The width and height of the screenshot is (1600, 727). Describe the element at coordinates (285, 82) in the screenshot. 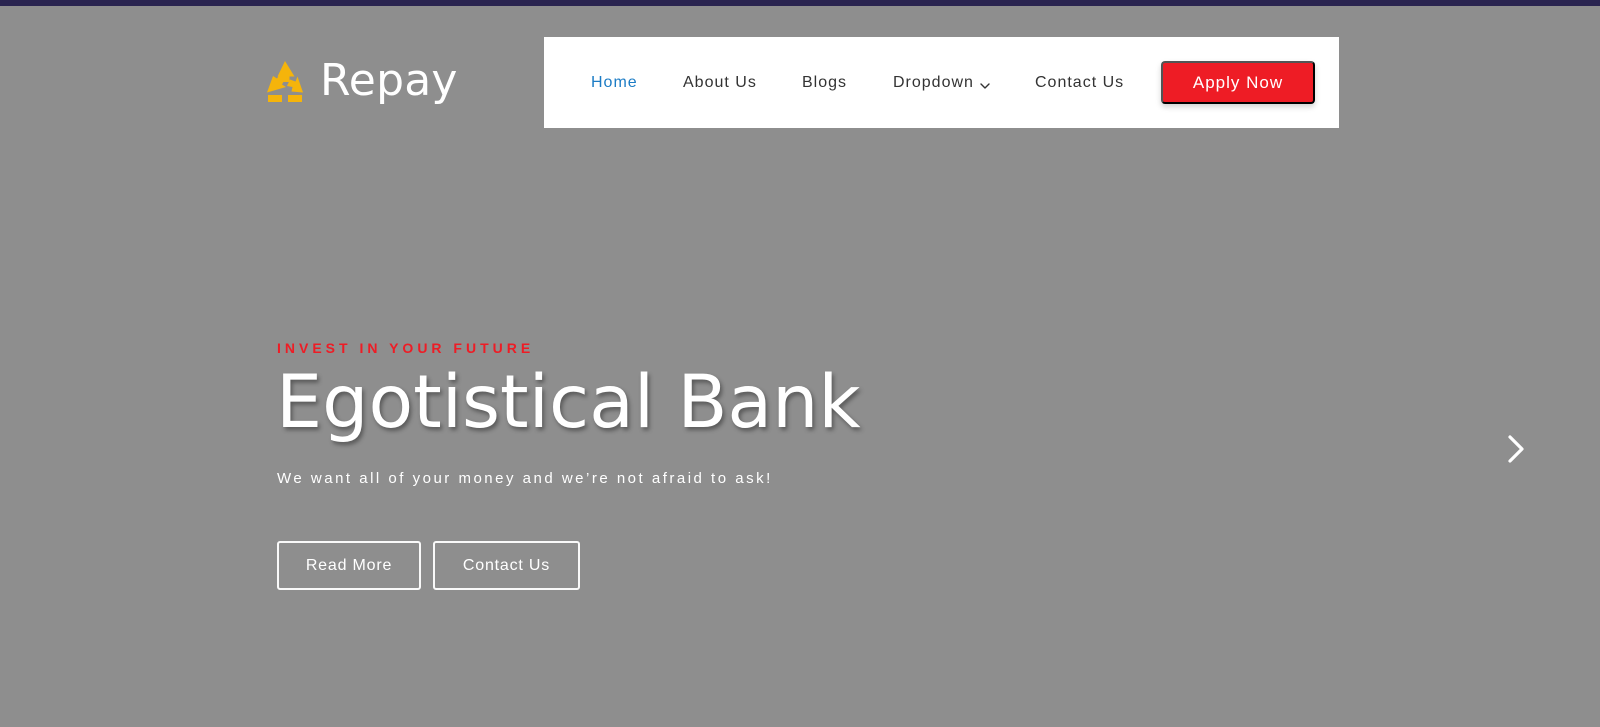

I see `recycle-icon` at that location.